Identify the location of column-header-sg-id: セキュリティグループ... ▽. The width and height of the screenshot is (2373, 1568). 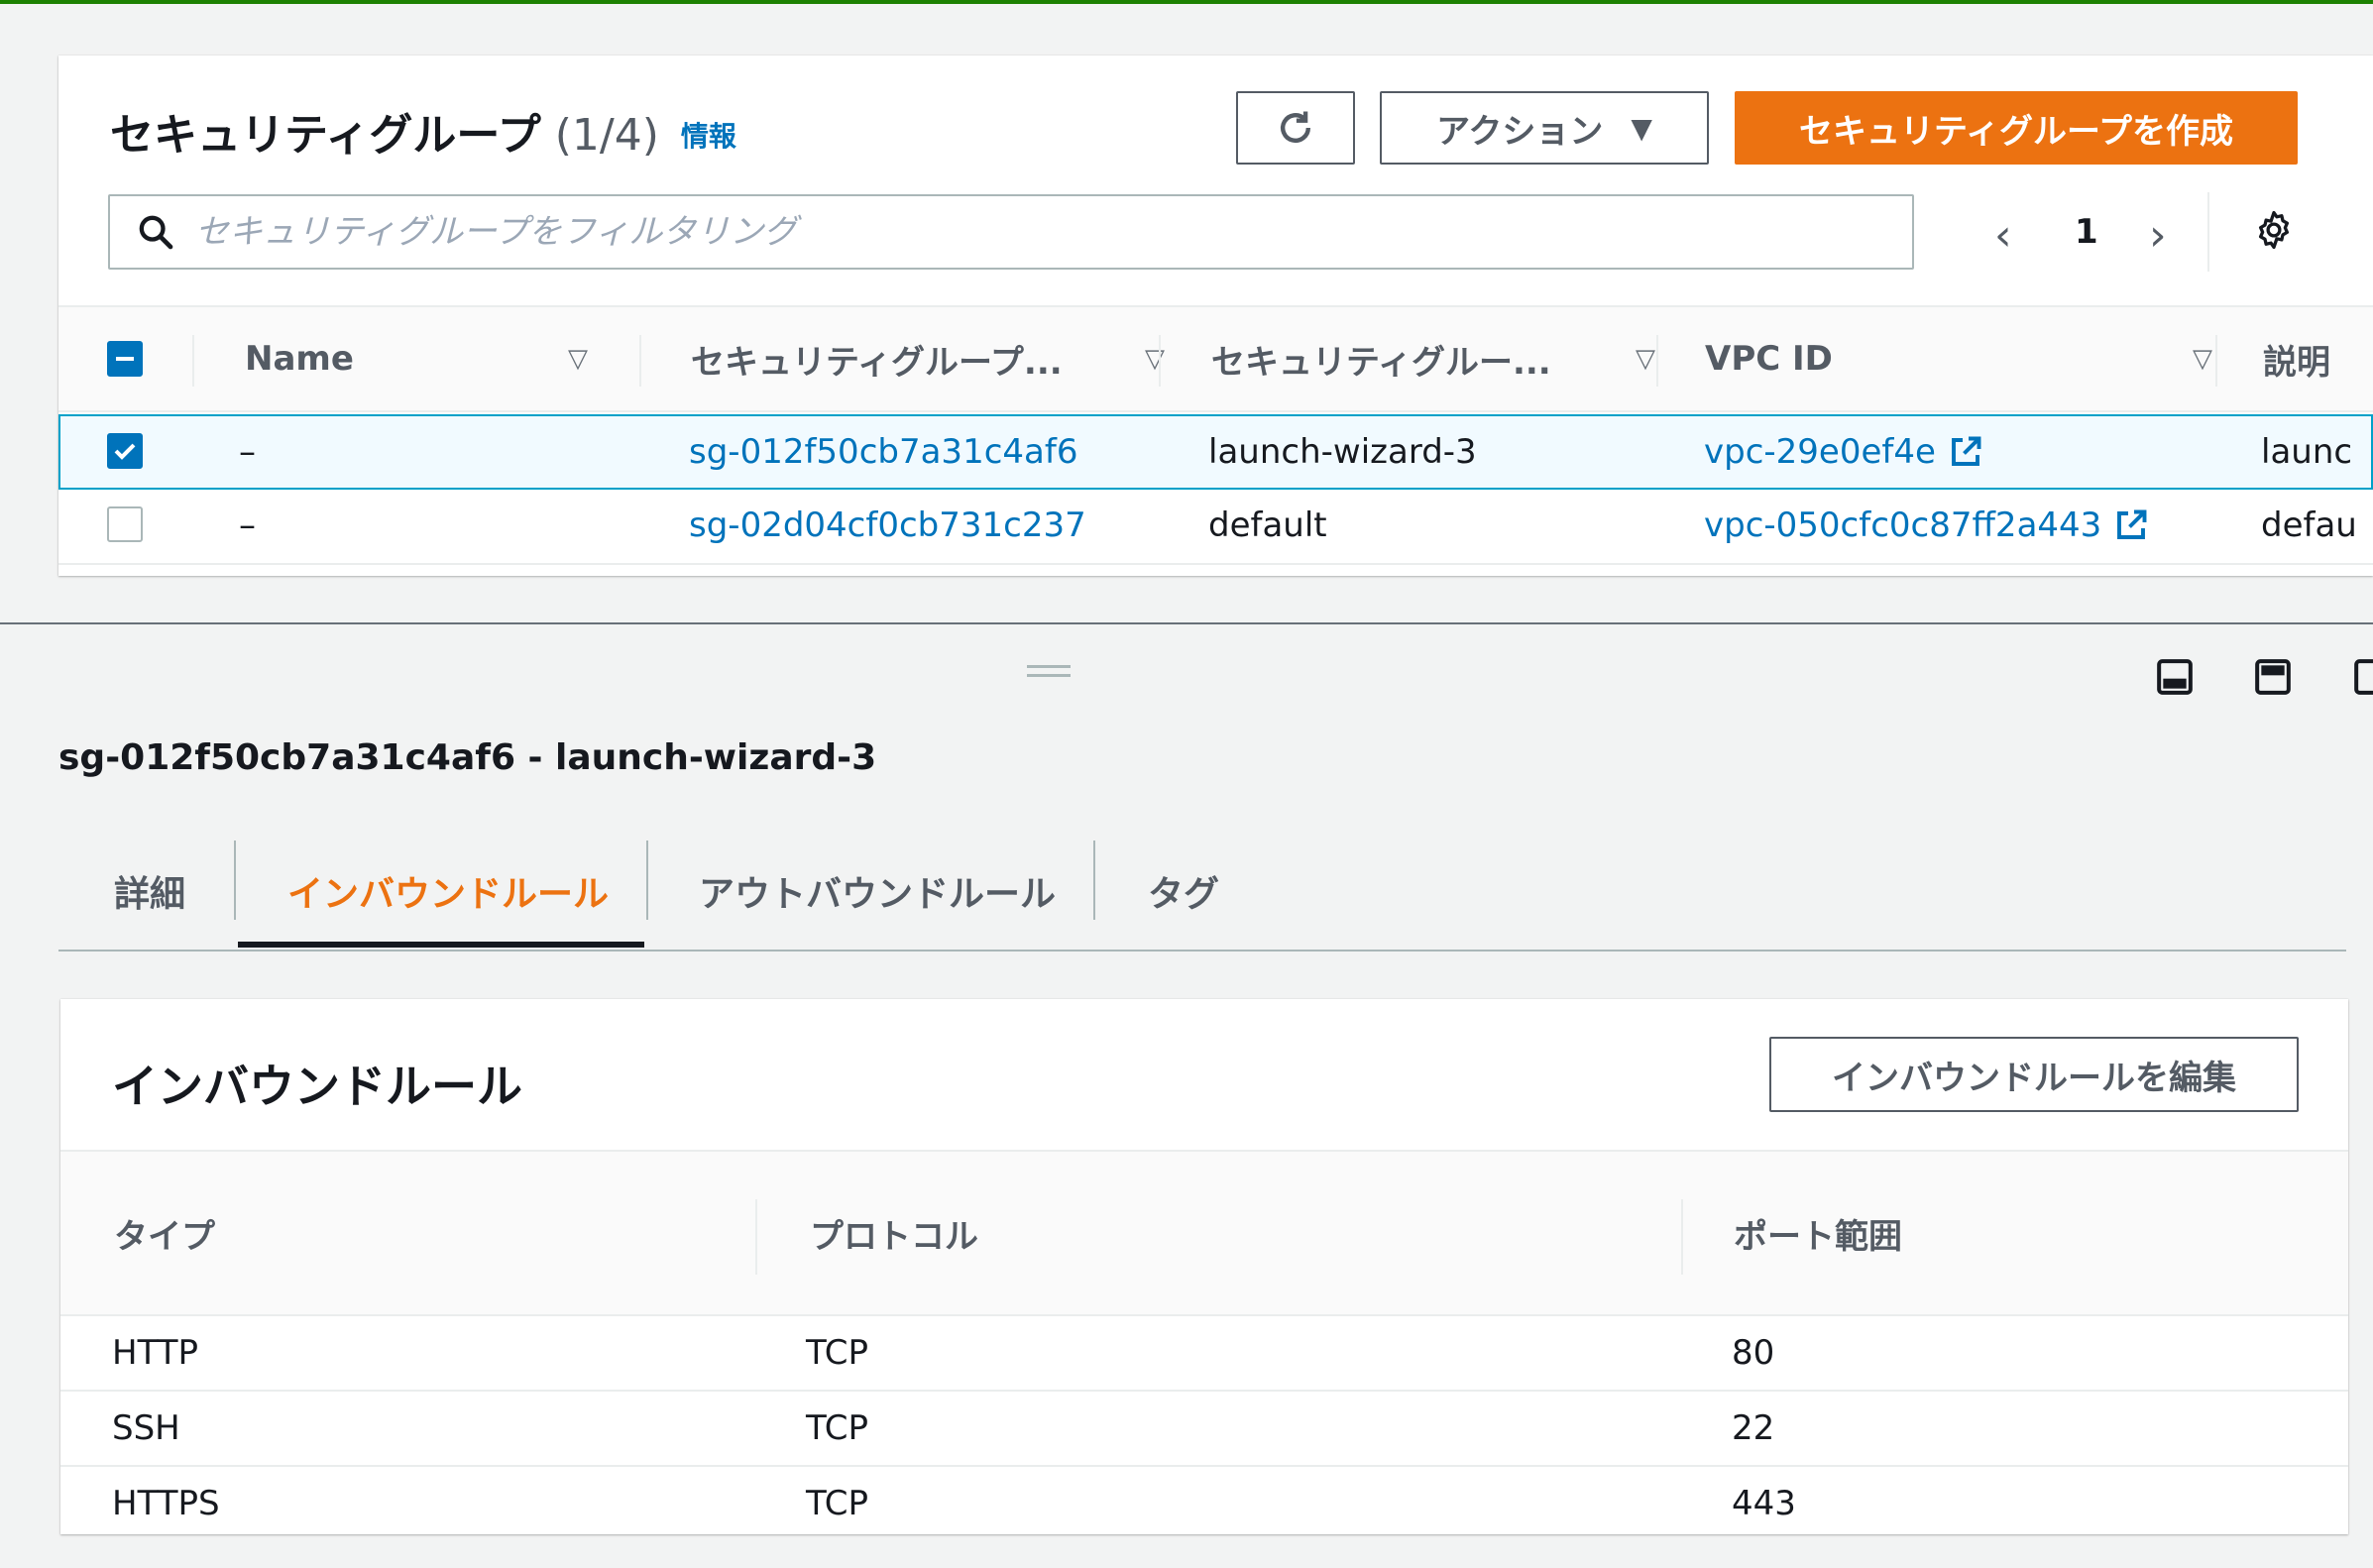
(928, 358).